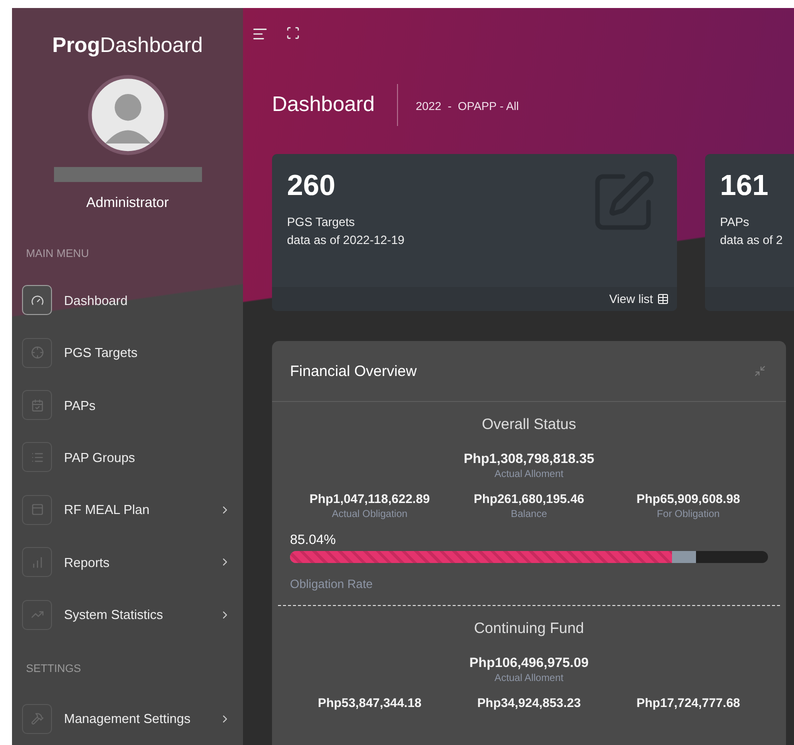 The image size is (794, 745). I want to click on stat-label: PGS Targets, so click(321, 222).